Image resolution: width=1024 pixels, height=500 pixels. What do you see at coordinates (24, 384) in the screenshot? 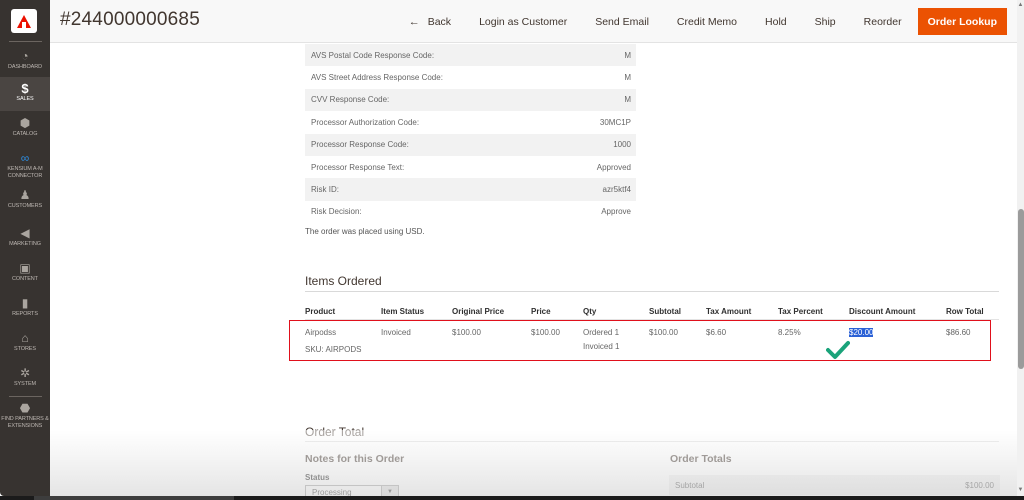
I see `sidebar-item-label: SYSTEM` at bounding box center [24, 384].